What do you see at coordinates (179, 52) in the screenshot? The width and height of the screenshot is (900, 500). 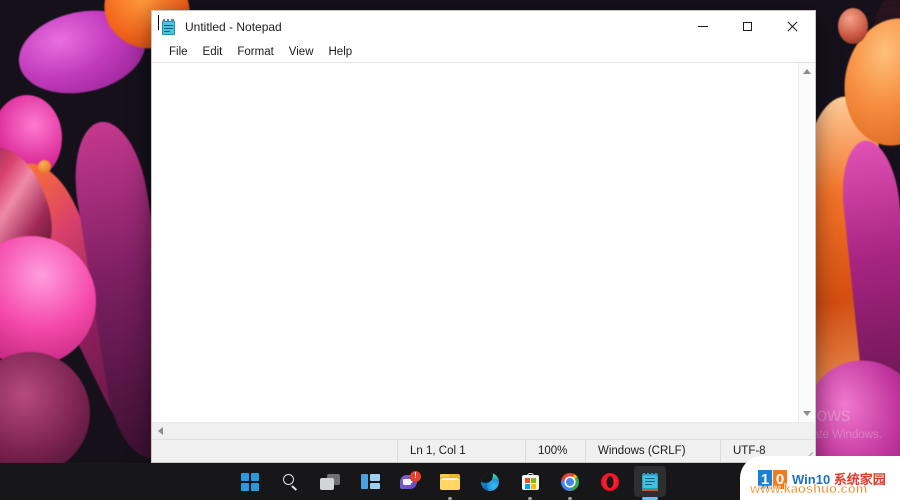 I see `menu-item-file: File` at bounding box center [179, 52].